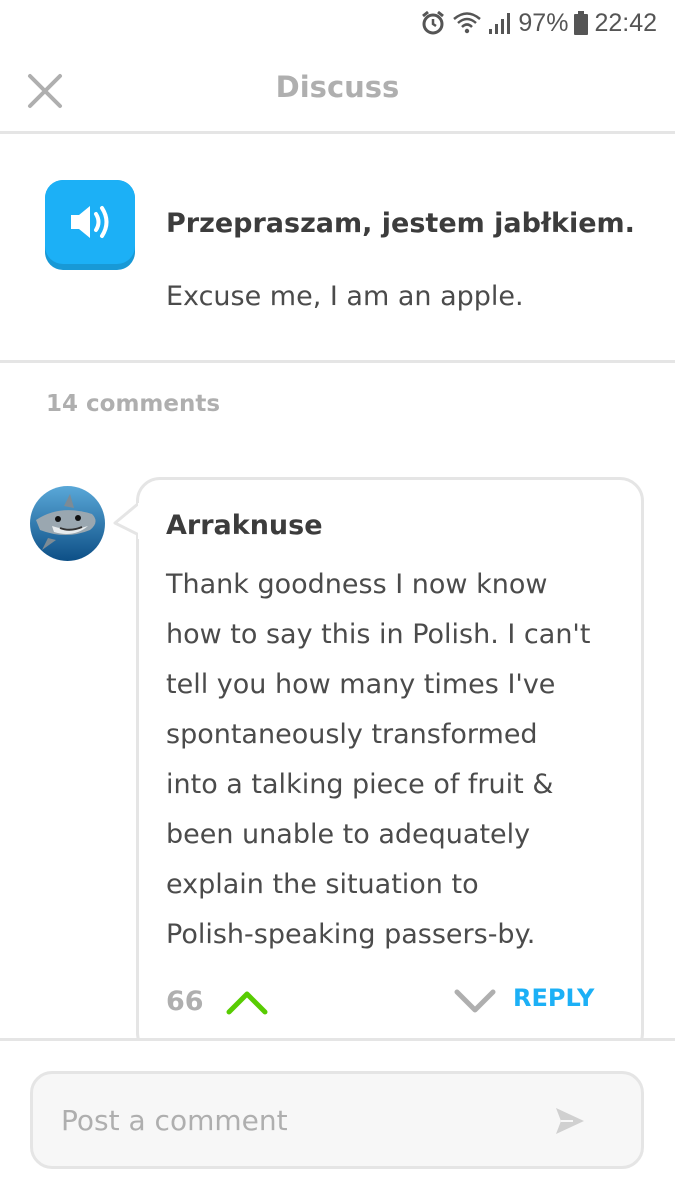  What do you see at coordinates (553, 998) in the screenshot?
I see `reply-button: REPLY` at bounding box center [553, 998].